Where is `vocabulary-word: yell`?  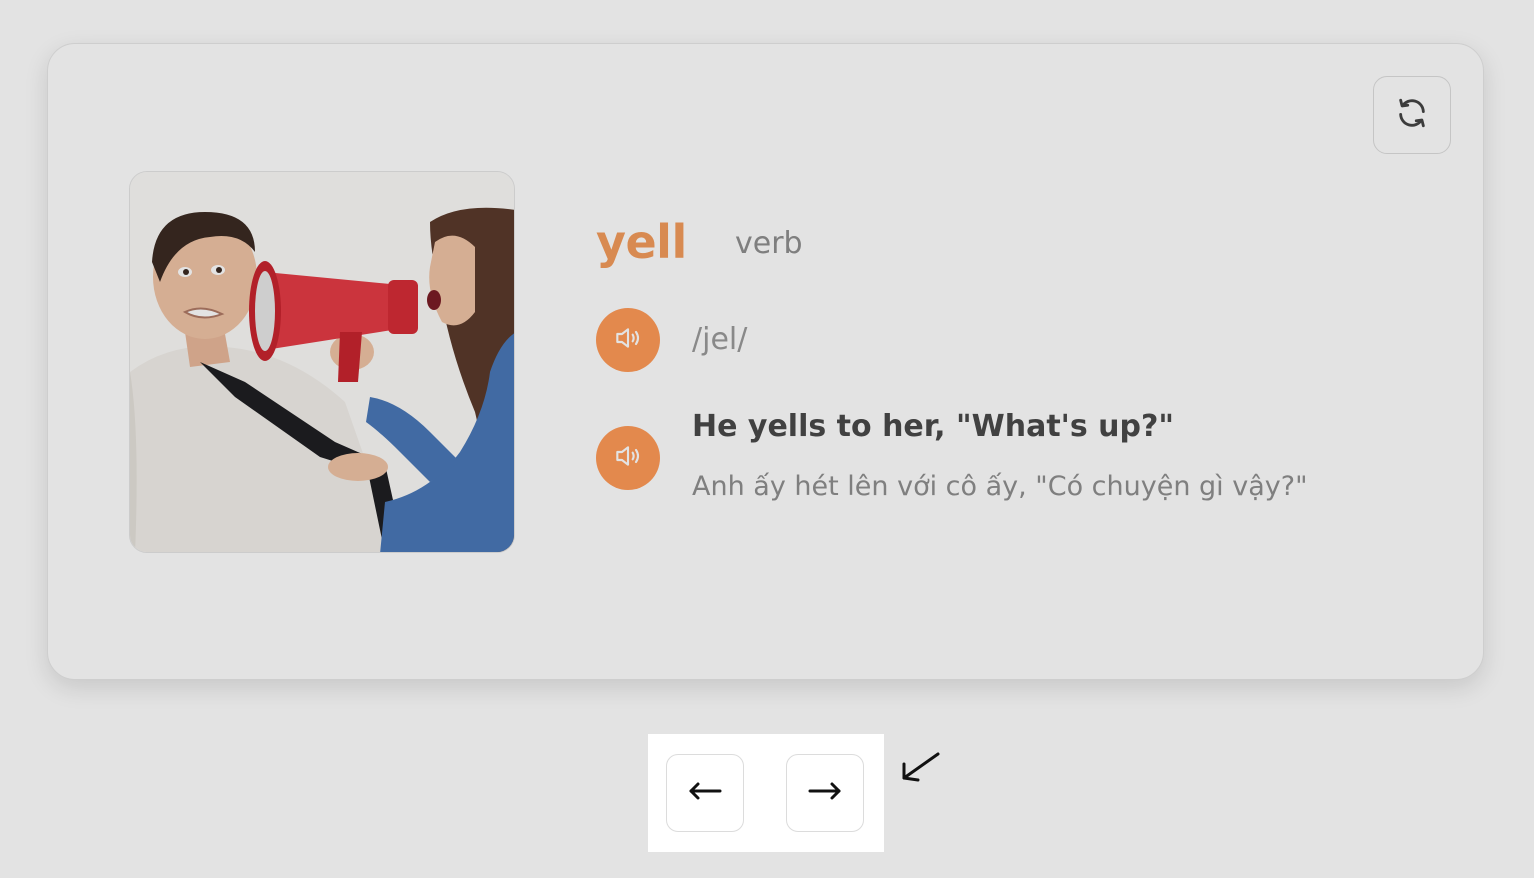
vocabulary-word: yell is located at coordinates (641, 242).